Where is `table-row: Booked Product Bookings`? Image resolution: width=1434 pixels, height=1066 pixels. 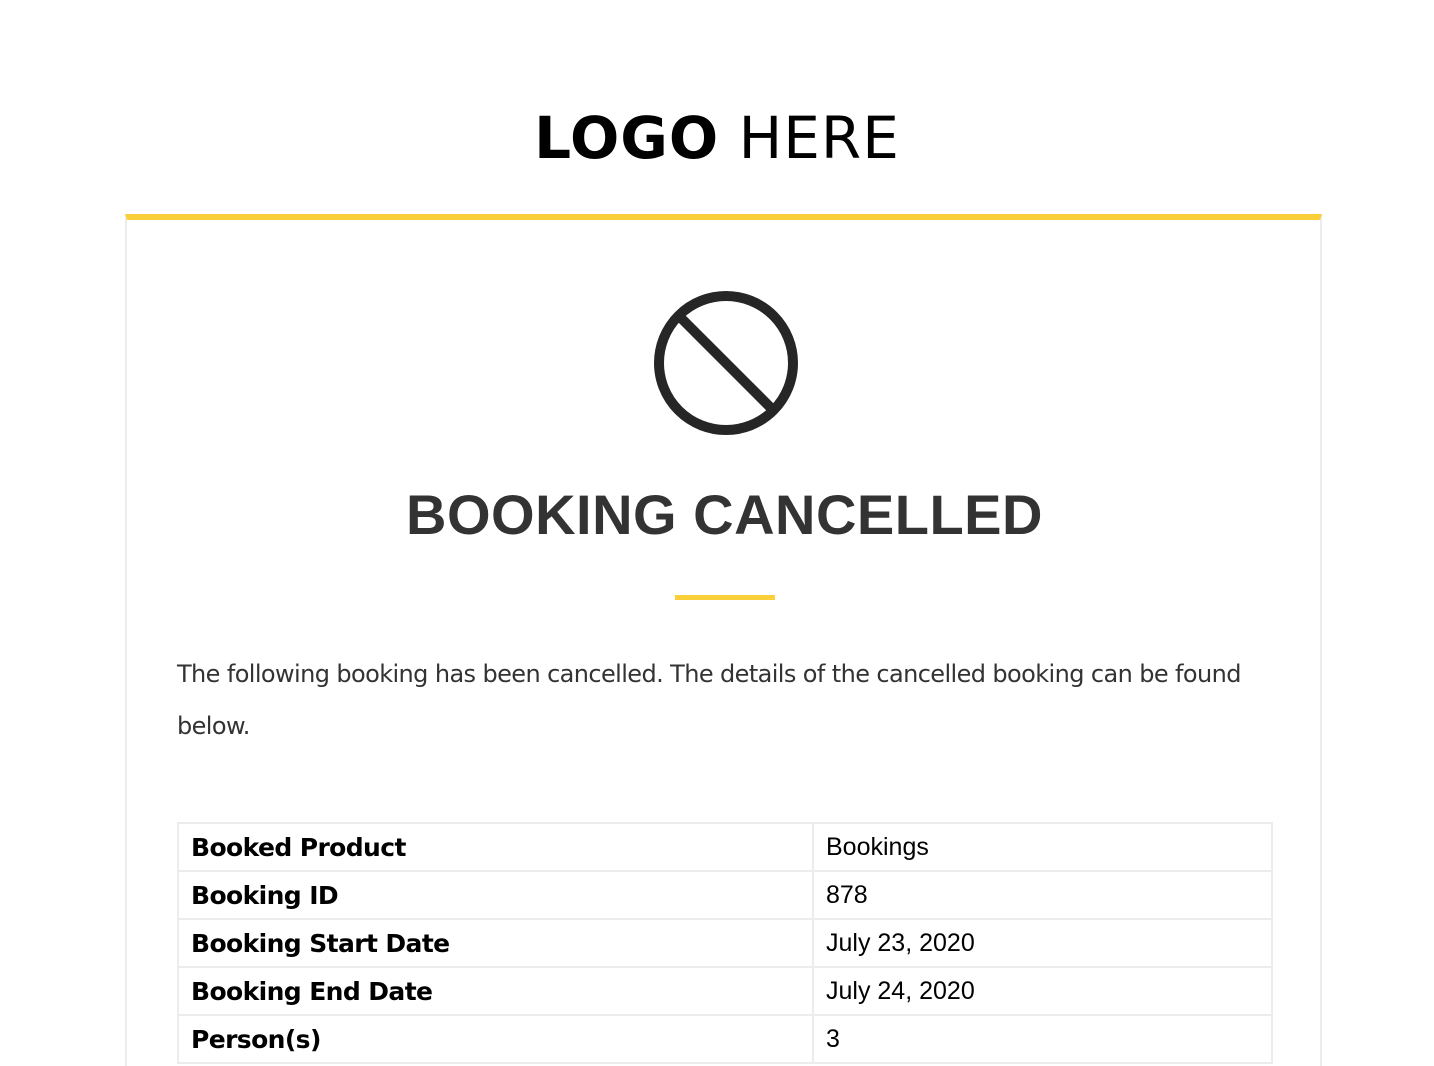
table-row: Booked Product Bookings is located at coordinates (725, 847).